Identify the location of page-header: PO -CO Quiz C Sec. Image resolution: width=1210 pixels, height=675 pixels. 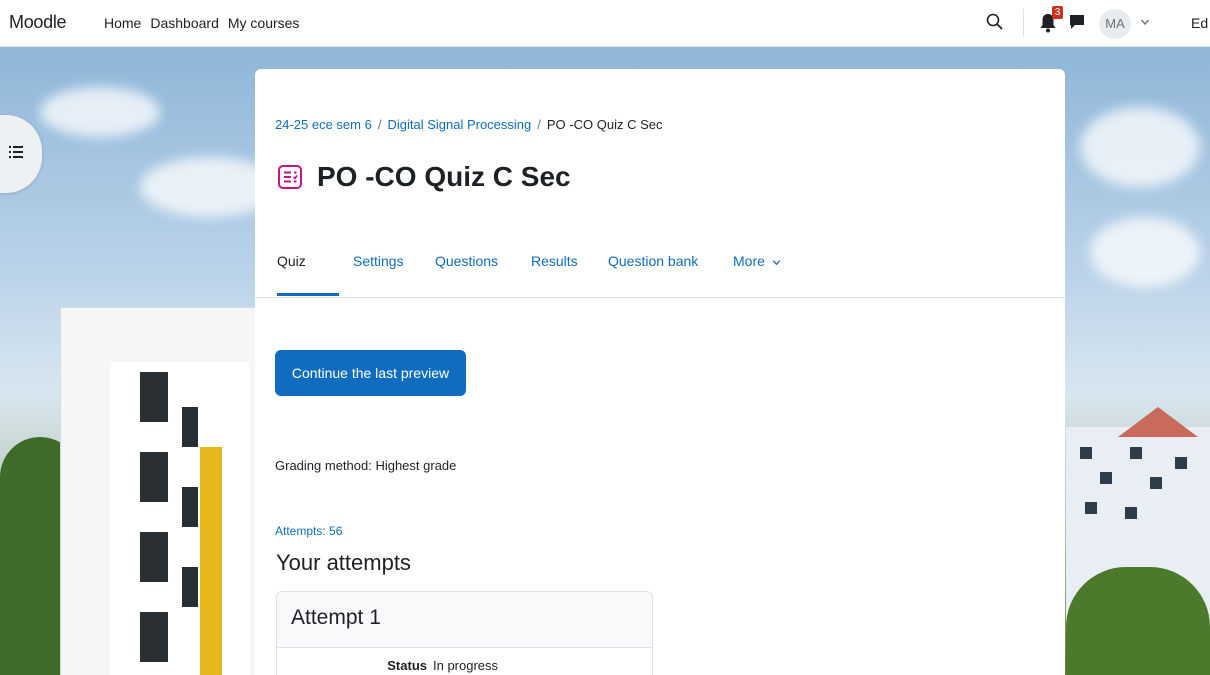
(424, 177).